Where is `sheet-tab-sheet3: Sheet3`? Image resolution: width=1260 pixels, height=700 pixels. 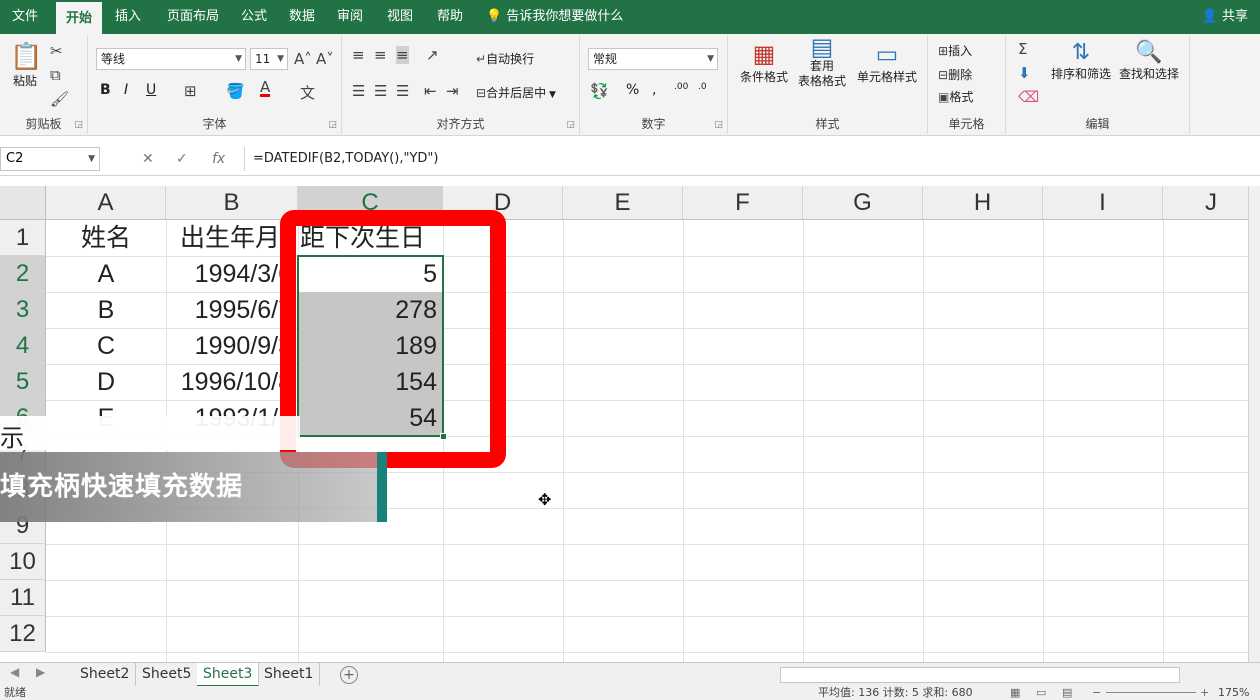
sheet-tab-sheet3: Sheet3 is located at coordinates (228, 675).